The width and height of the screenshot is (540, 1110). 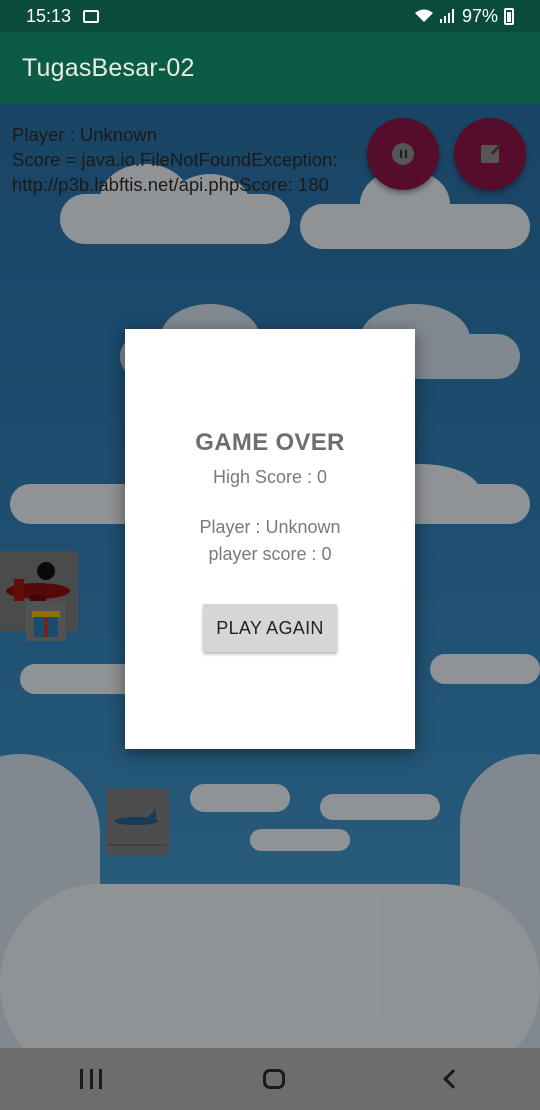 What do you see at coordinates (108, 67) in the screenshot?
I see `app-title: TugasBesar-02` at bounding box center [108, 67].